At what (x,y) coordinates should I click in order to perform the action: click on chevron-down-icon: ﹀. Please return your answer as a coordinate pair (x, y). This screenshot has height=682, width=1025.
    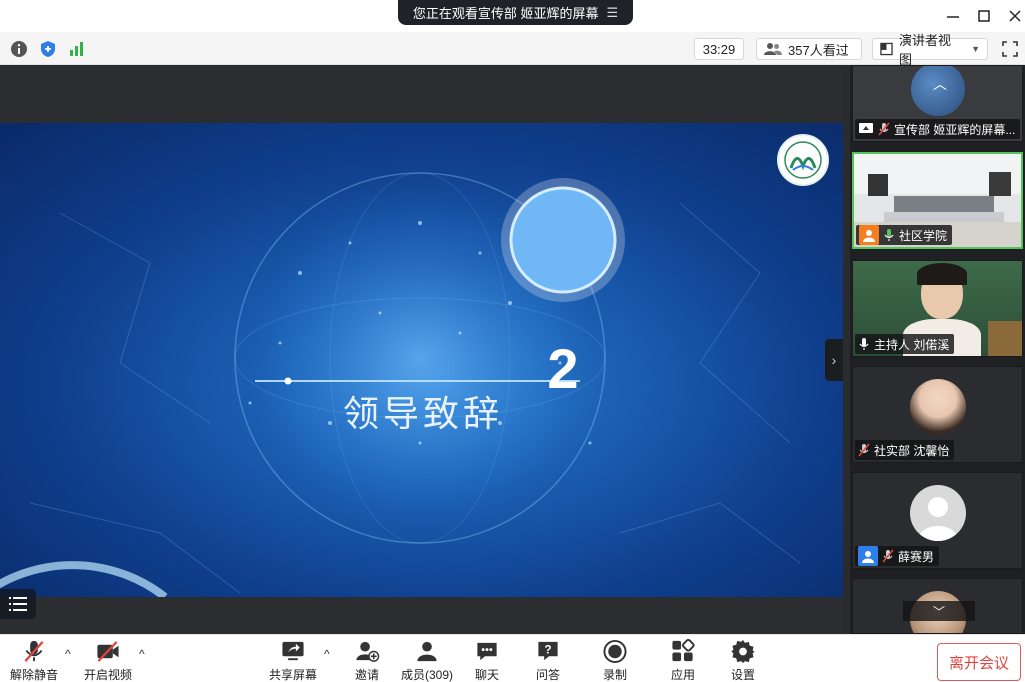
    Looking at the image, I should click on (938, 611).